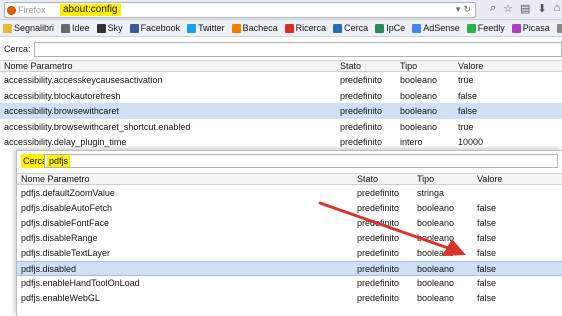 The width and height of the screenshot is (562, 316). I want to click on feedly-icon, so click(471, 28).